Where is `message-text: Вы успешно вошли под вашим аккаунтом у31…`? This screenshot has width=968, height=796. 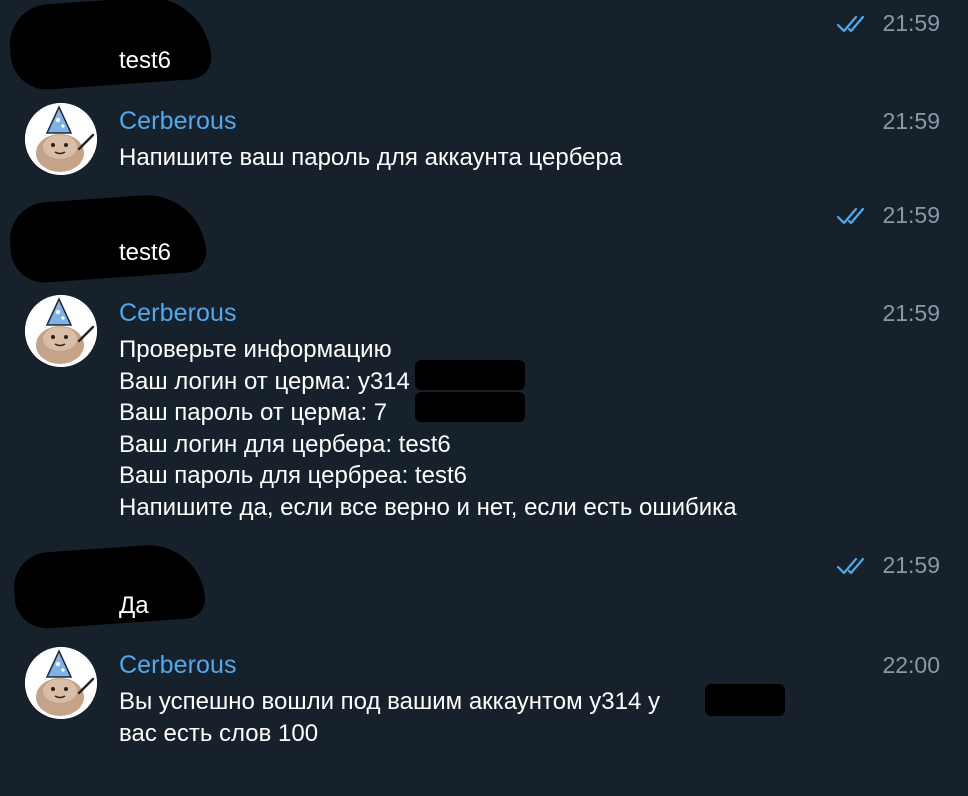
message-text: Вы успешно вошли под вашим аккаунтом у31… is located at coordinates (389, 717).